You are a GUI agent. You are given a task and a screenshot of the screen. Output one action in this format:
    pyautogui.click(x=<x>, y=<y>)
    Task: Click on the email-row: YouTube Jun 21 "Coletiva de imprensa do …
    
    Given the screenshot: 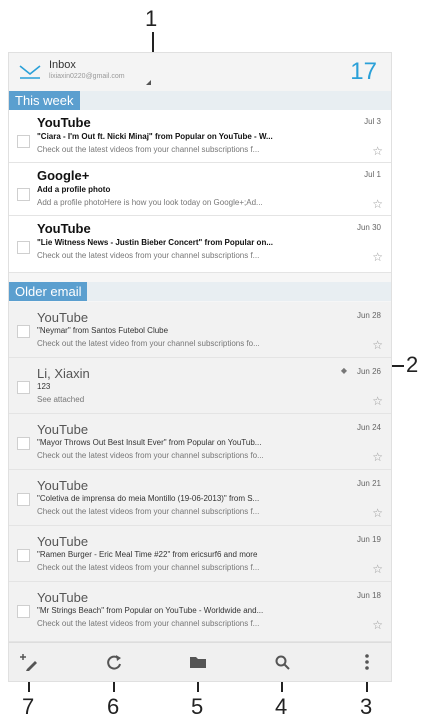 What is the action you would take?
    pyautogui.click(x=200, y=498)
    